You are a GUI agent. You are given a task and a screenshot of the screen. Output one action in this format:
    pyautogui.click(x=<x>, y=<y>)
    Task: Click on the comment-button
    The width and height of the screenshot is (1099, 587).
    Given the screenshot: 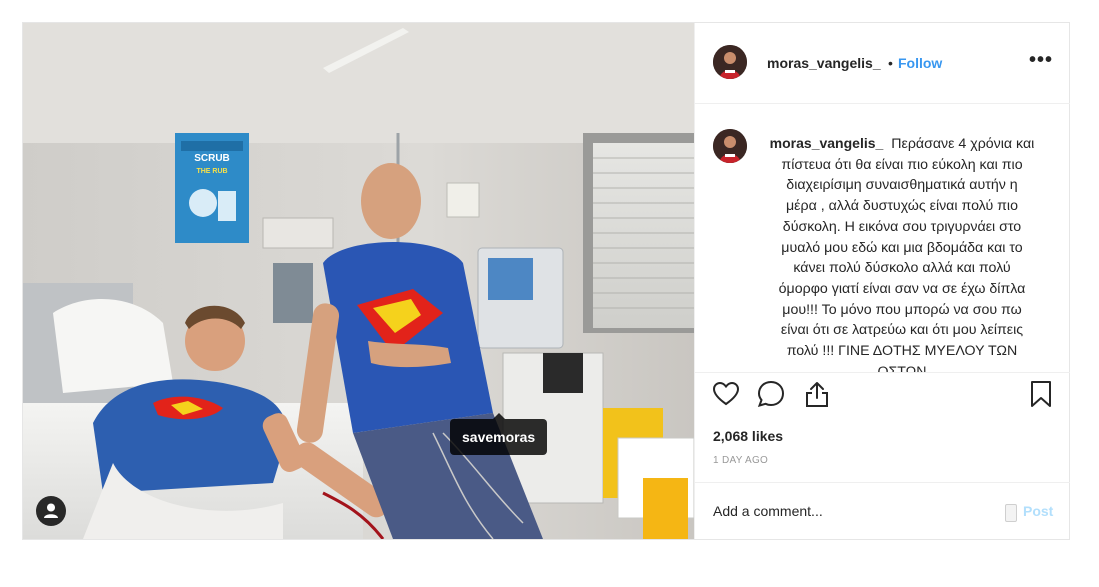 What is the action you would take?
    pyautogui.click(x=771, y=394)
    